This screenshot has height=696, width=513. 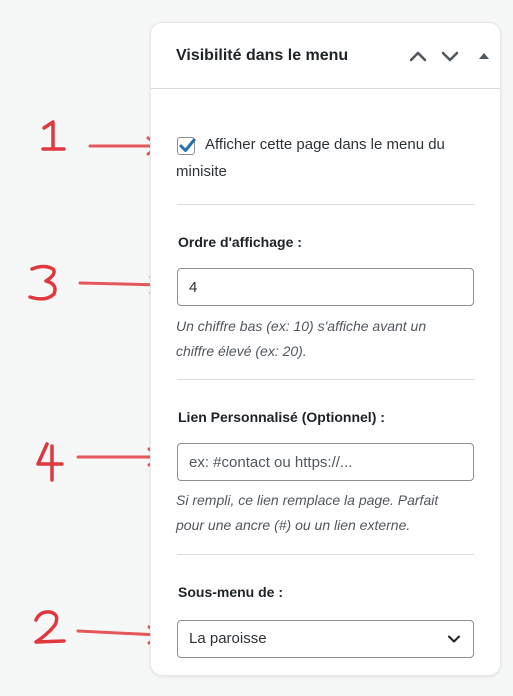 I want to click on toggle-panel-button, so click(x=484, y=56).